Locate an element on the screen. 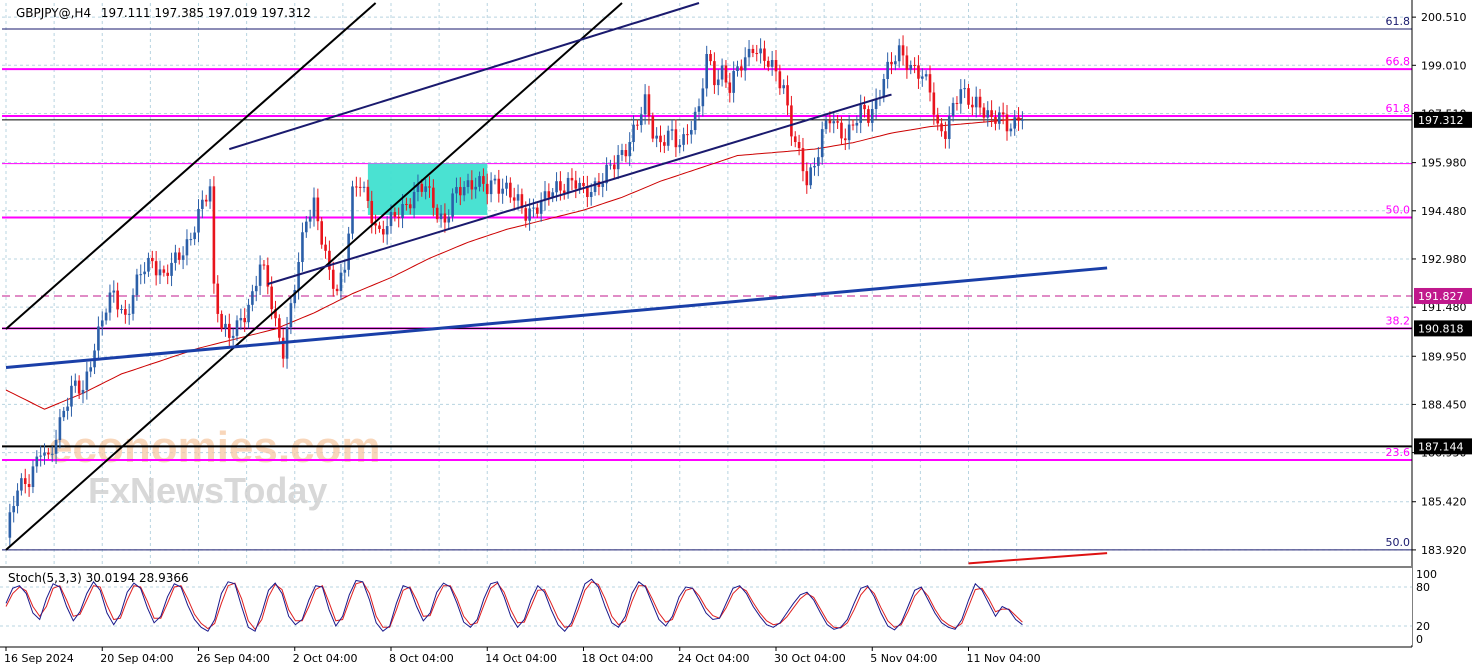  time-tick-label: 14 Oct 04:00 is located at coordinates (521, 658).